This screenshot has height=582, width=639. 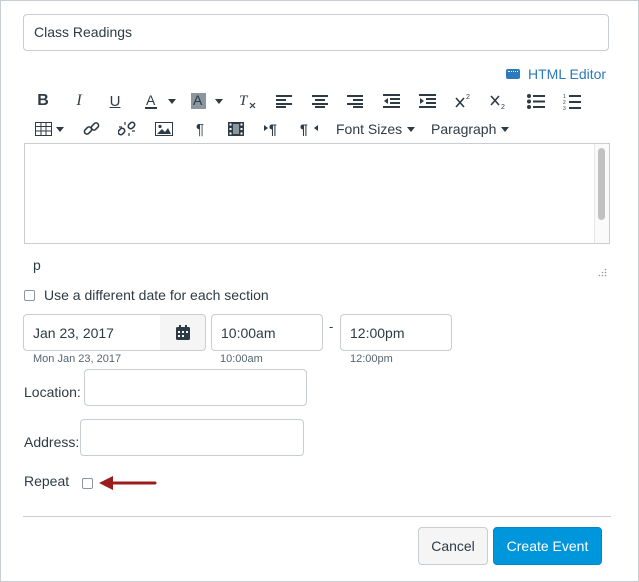 What do you see at coordinates (236, 129) in the screenshot?
I see `media-icon` at bounding box center [236, 129].